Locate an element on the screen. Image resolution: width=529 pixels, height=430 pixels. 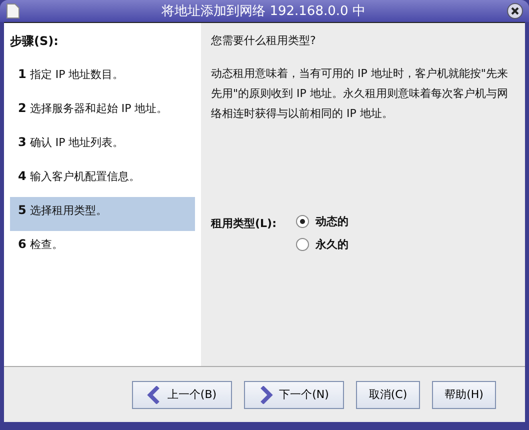
back-button: 上一个(B) is located at coordinates (182, 394).